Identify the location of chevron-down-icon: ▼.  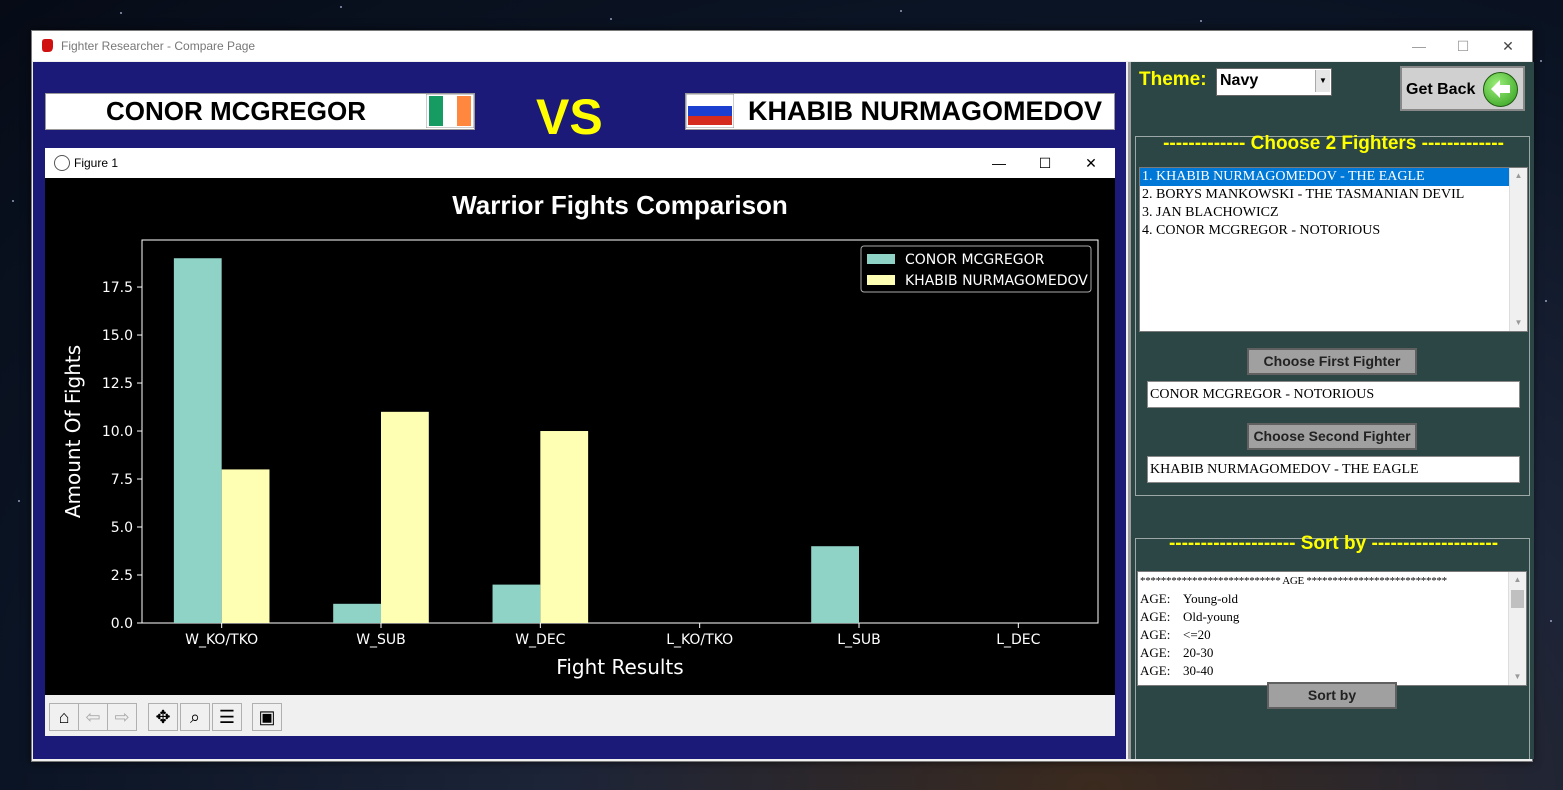
(1322, 81).